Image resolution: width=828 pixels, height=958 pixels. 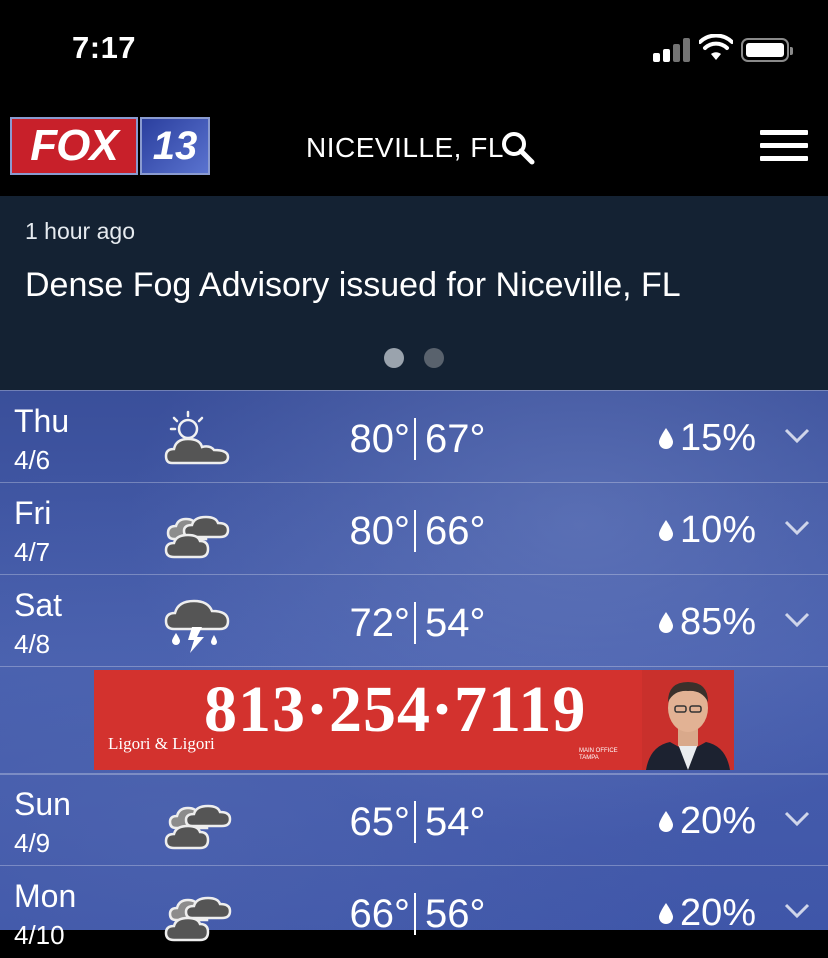 I want to click on forecast-day: Sat, so click(x=38, y=605).